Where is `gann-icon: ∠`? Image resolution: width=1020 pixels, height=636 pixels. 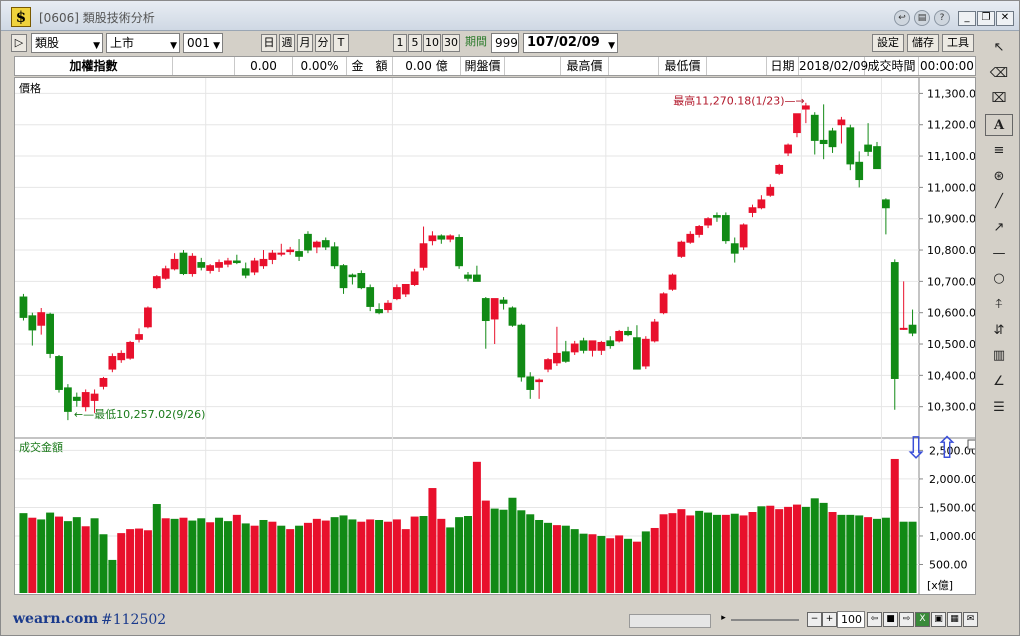 gann-icon: ∠ is located at coordinates (999, 382).